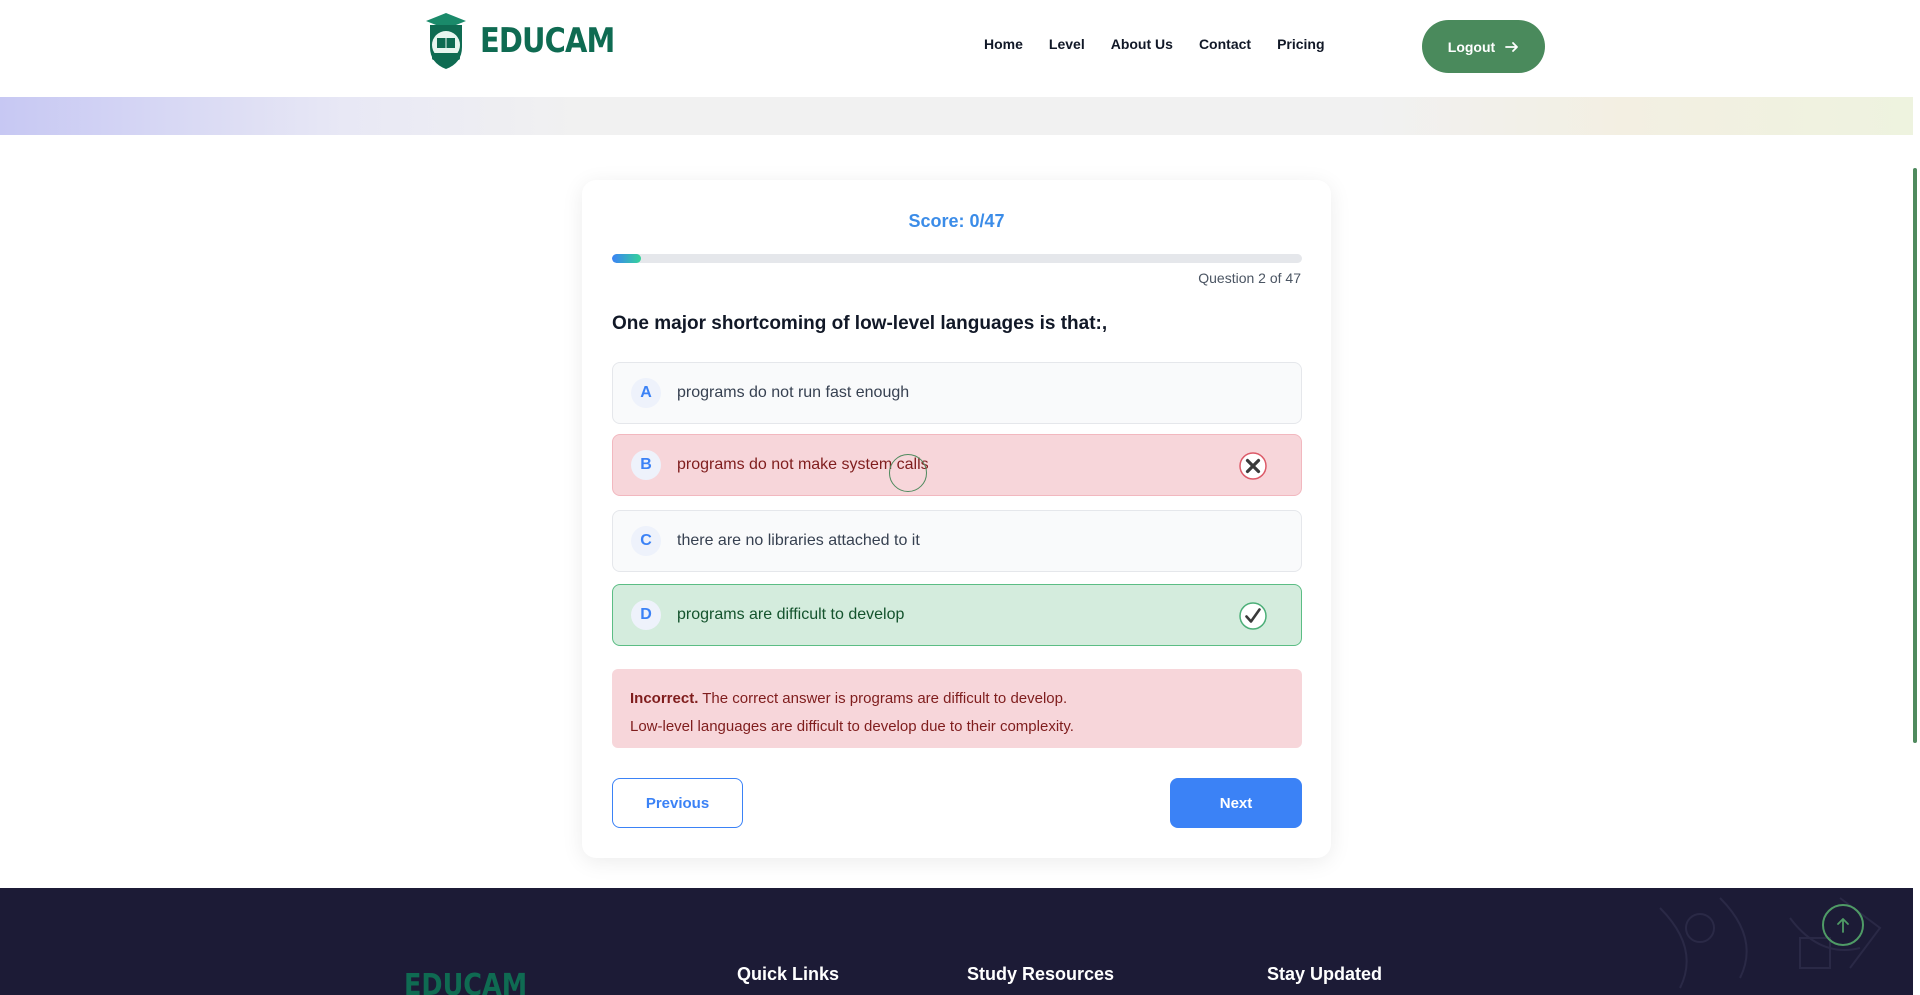 The width and height of the screenshot is (1920, 995). Describe the element at coordinates (1253, 466) in the screenshot. I see `x-circle-icon` at that location.